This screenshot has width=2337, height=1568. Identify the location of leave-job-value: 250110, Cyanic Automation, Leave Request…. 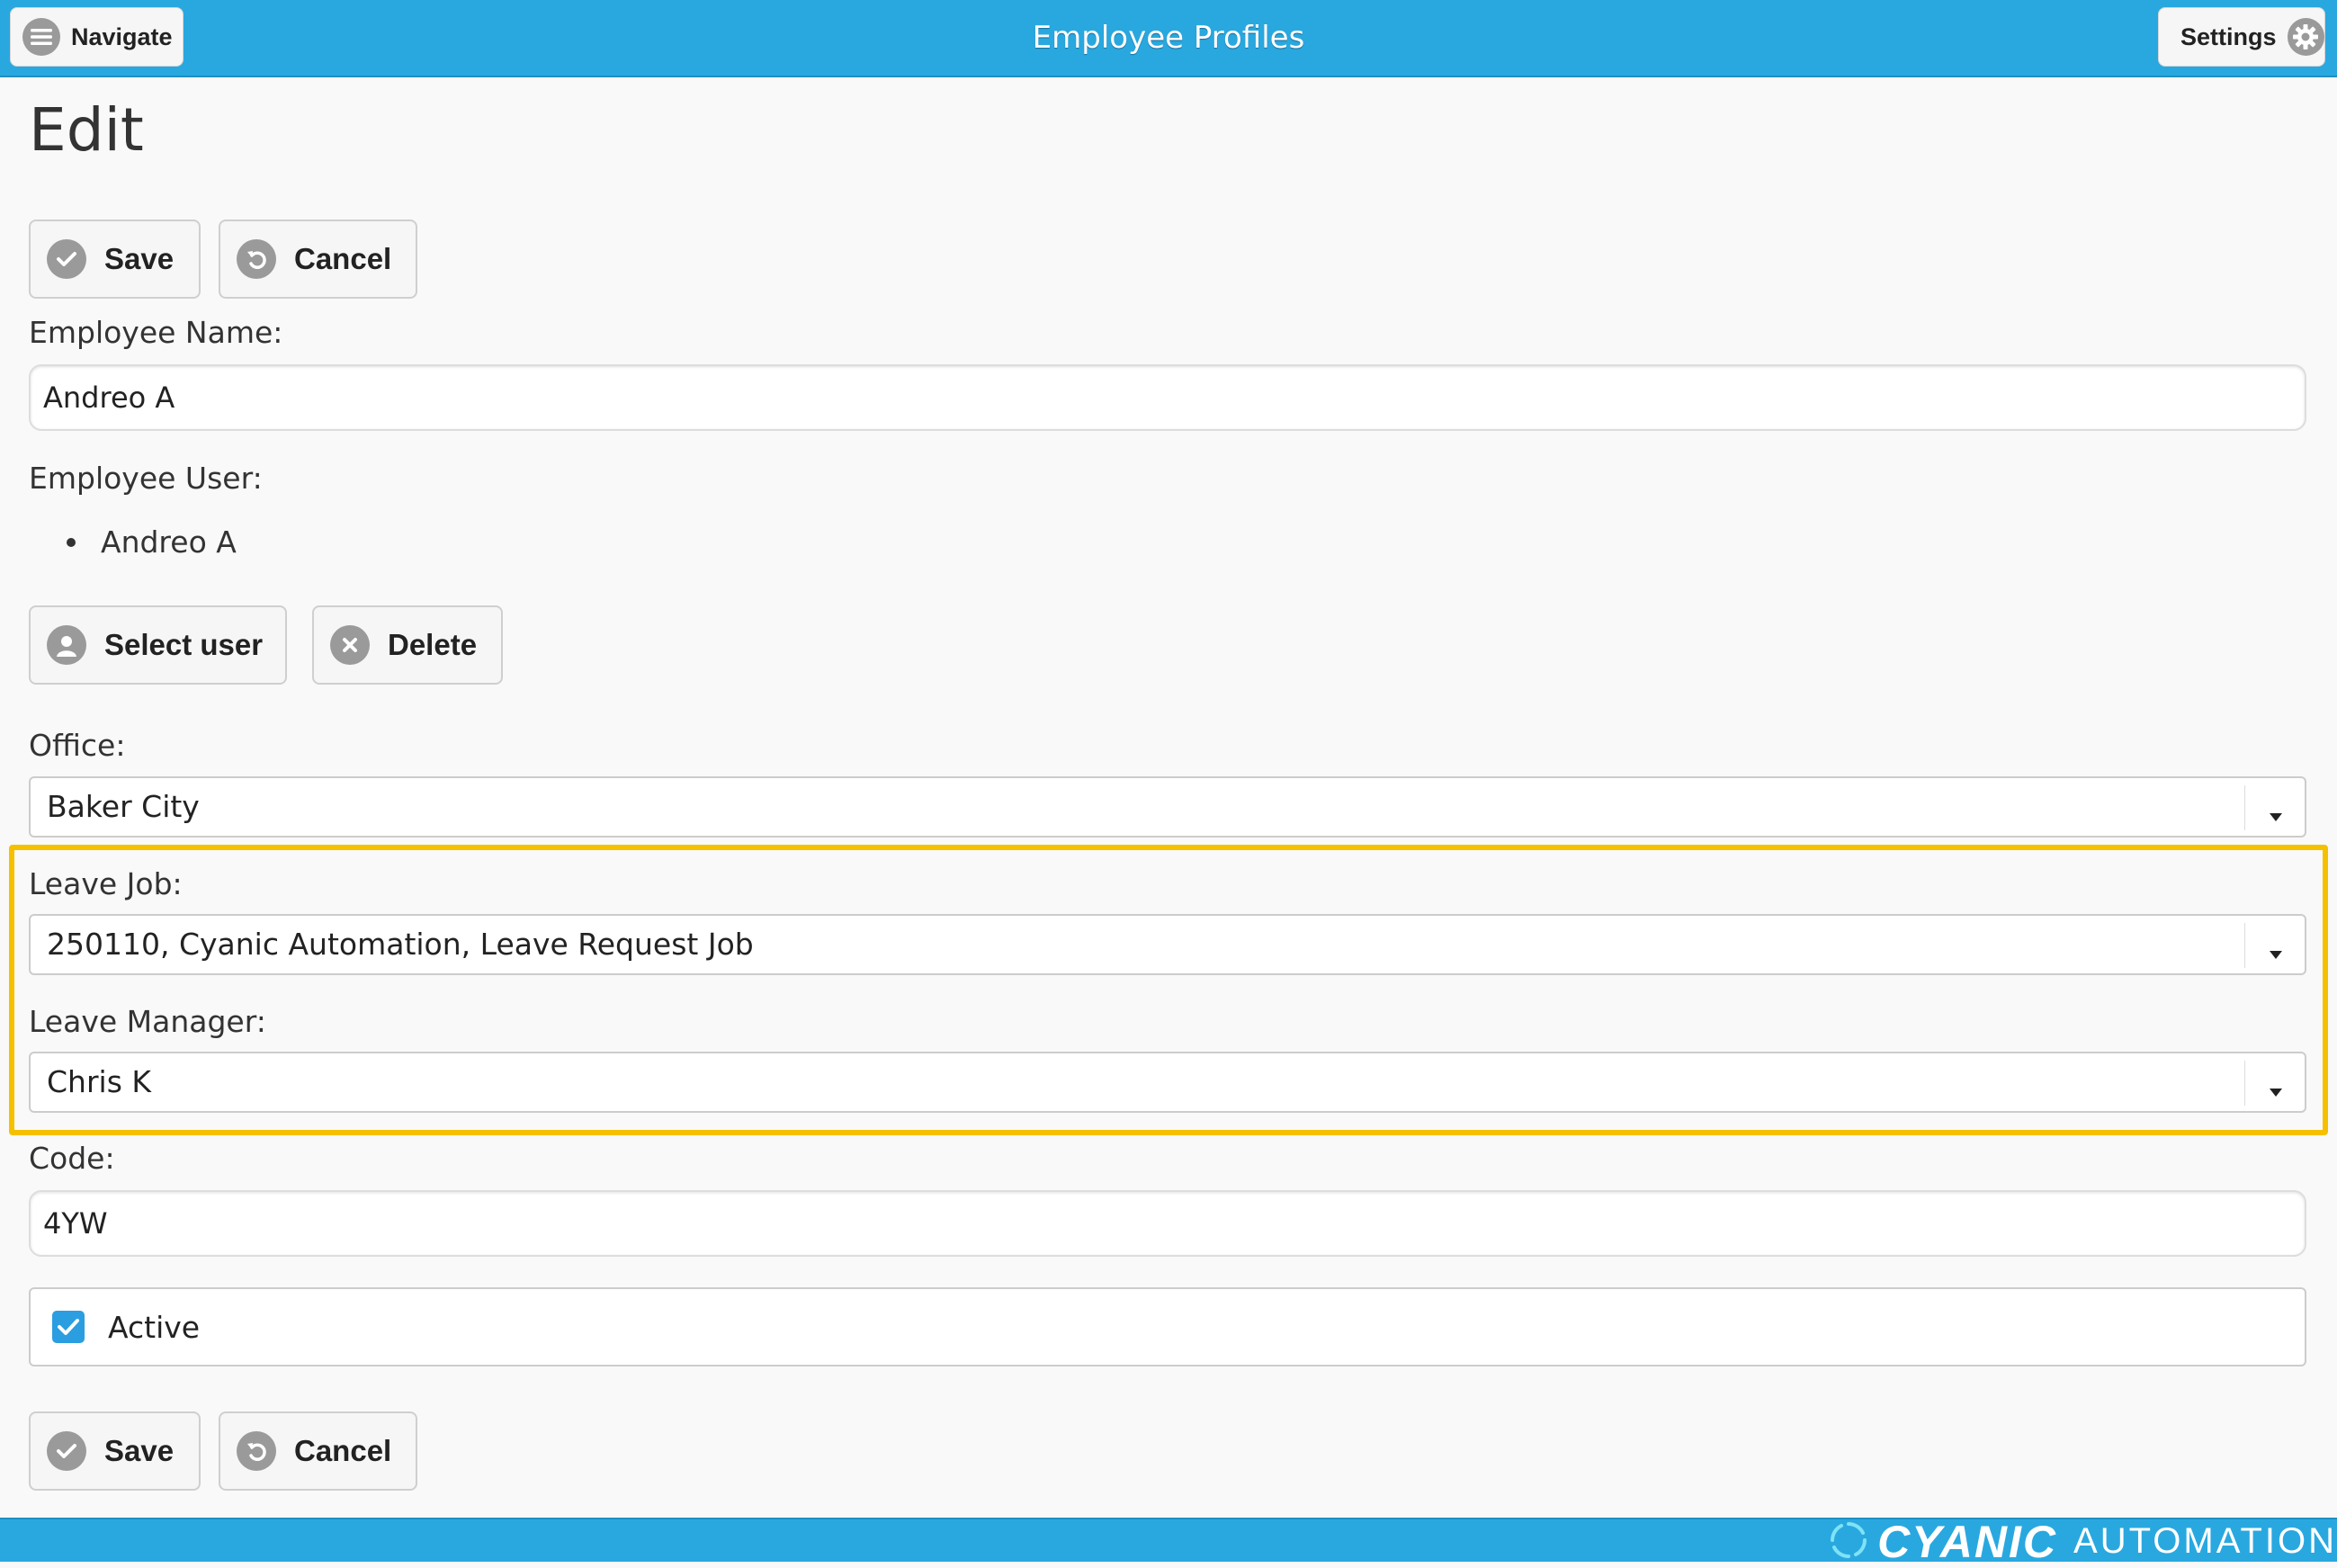
(400, 944).